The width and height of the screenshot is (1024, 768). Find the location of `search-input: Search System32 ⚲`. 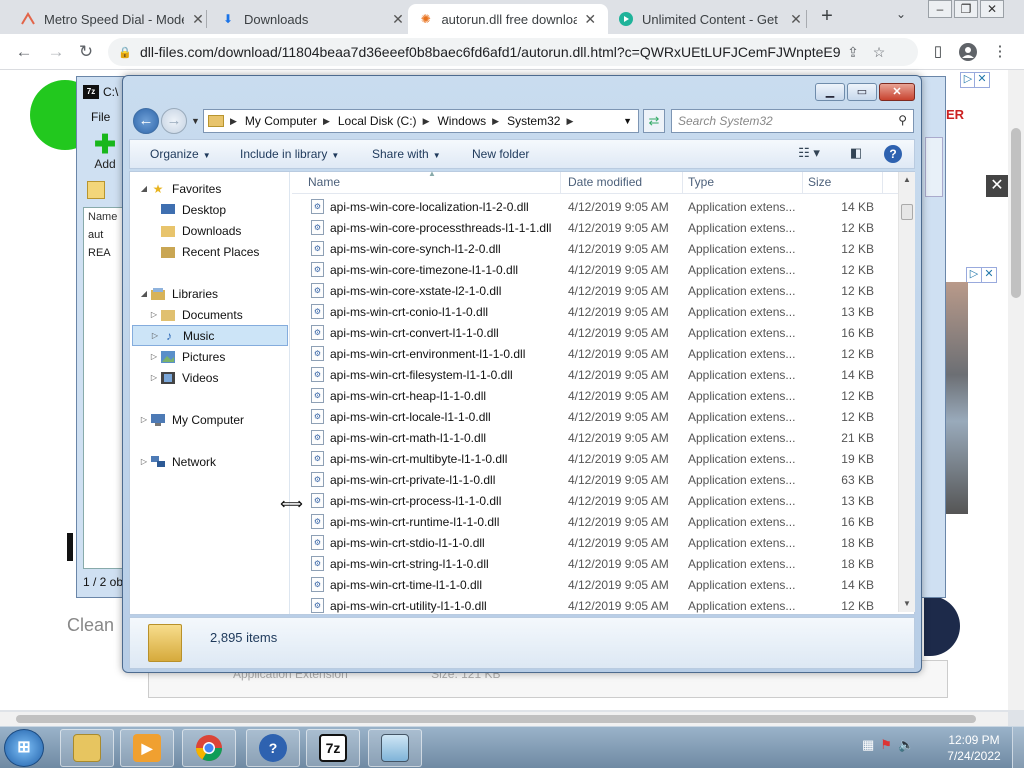

search-input: Search System32 ⚲ is located at coordinates (792, 121).